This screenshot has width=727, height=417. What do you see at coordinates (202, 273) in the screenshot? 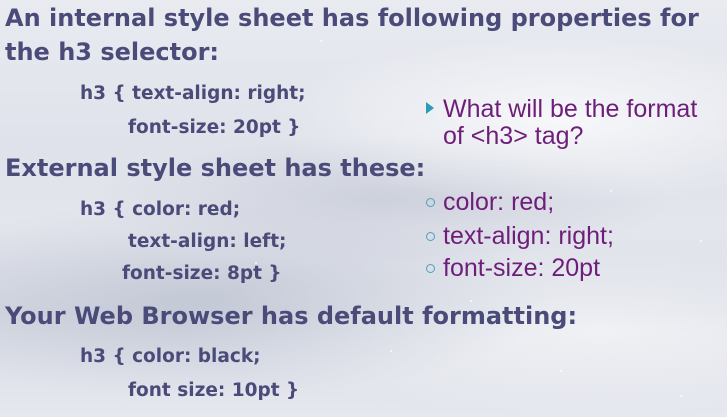
I see `external-code-line3: font-size: 8pt }` at bounding box center [202, 273].